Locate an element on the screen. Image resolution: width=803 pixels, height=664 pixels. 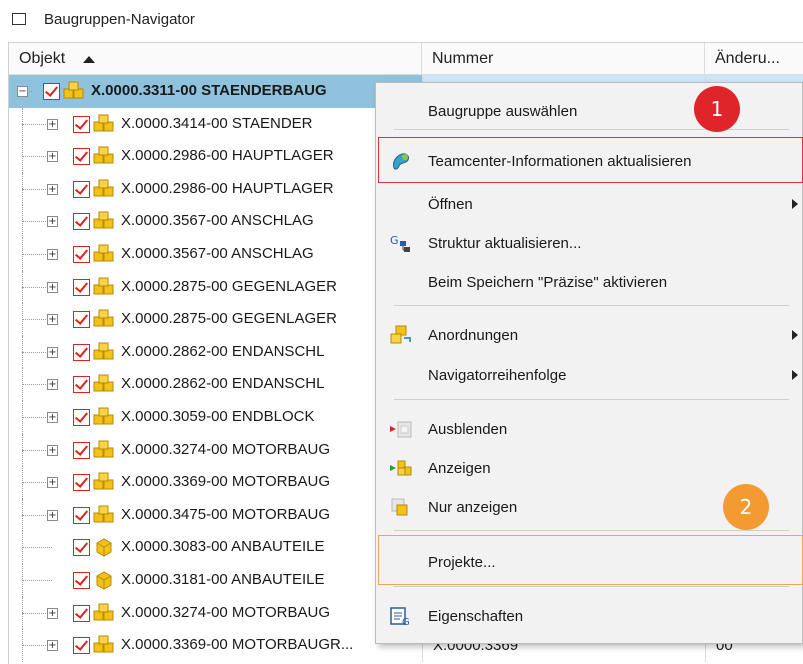
arrangements-icon is located at coordinates (401, 335).